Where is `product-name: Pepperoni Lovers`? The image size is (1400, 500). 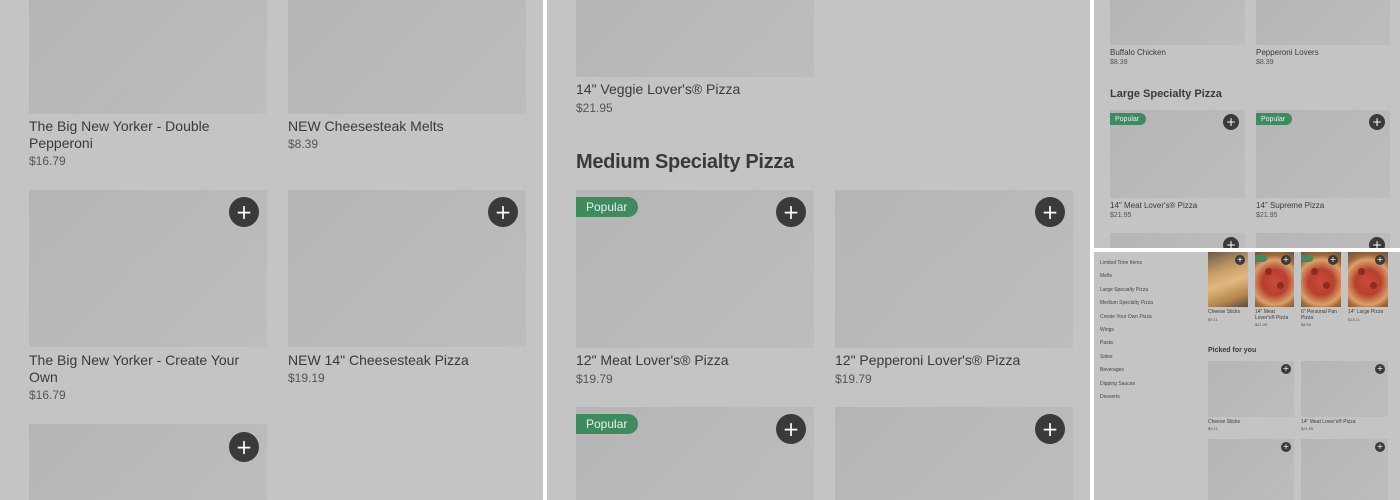
product-name: Pepperoni Lovers is located at coordinates (1287, 53).